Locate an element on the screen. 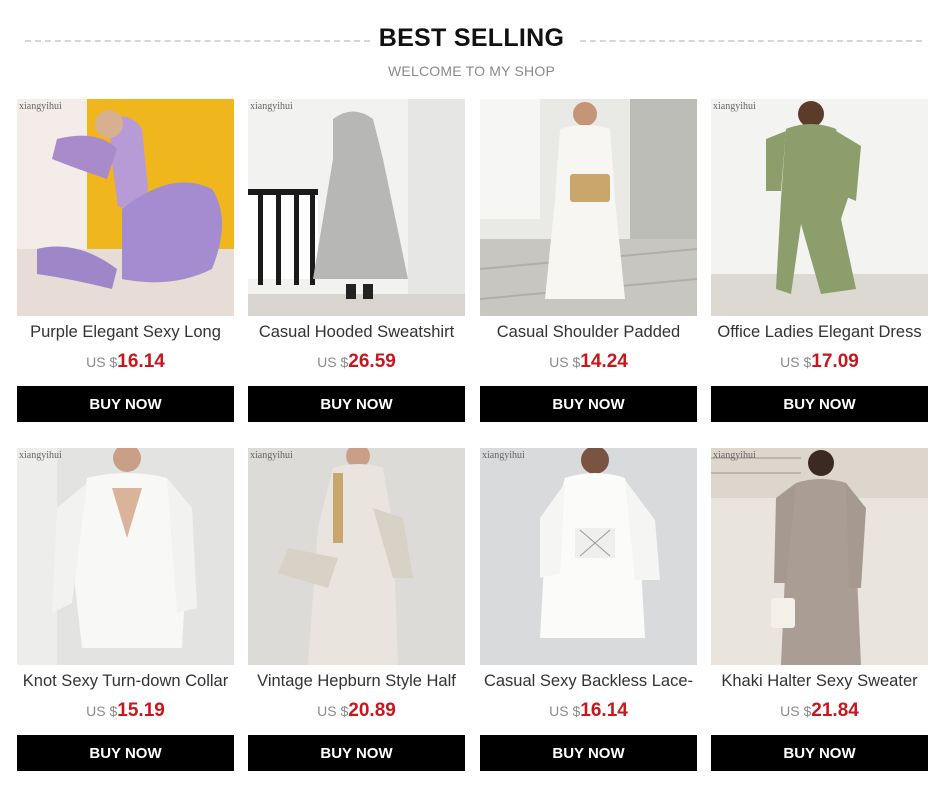 This screenshot has height=812, width=943. product-name: Office Ladies Elegant Dress is located at coordinates (819, 334).